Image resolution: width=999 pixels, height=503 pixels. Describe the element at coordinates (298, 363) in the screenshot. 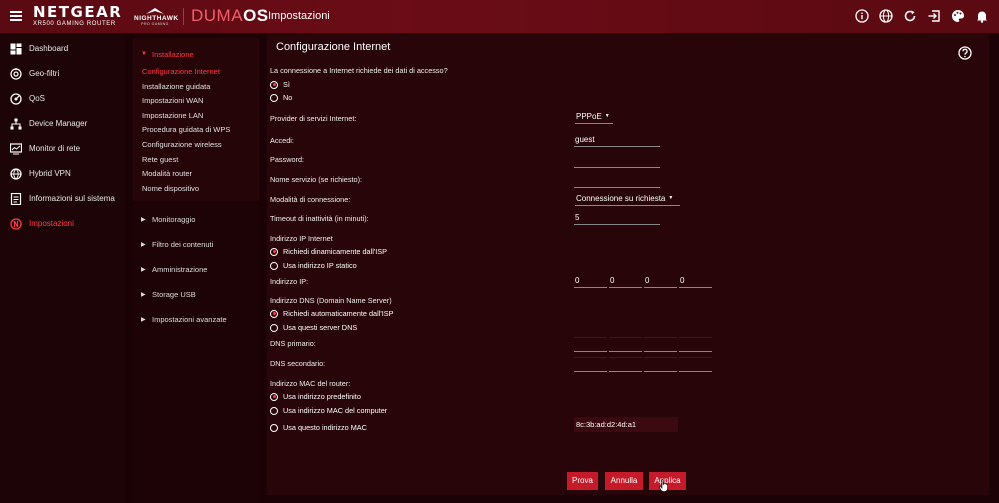

I see `dns-secondary-label: DNS secondario:` at that location.